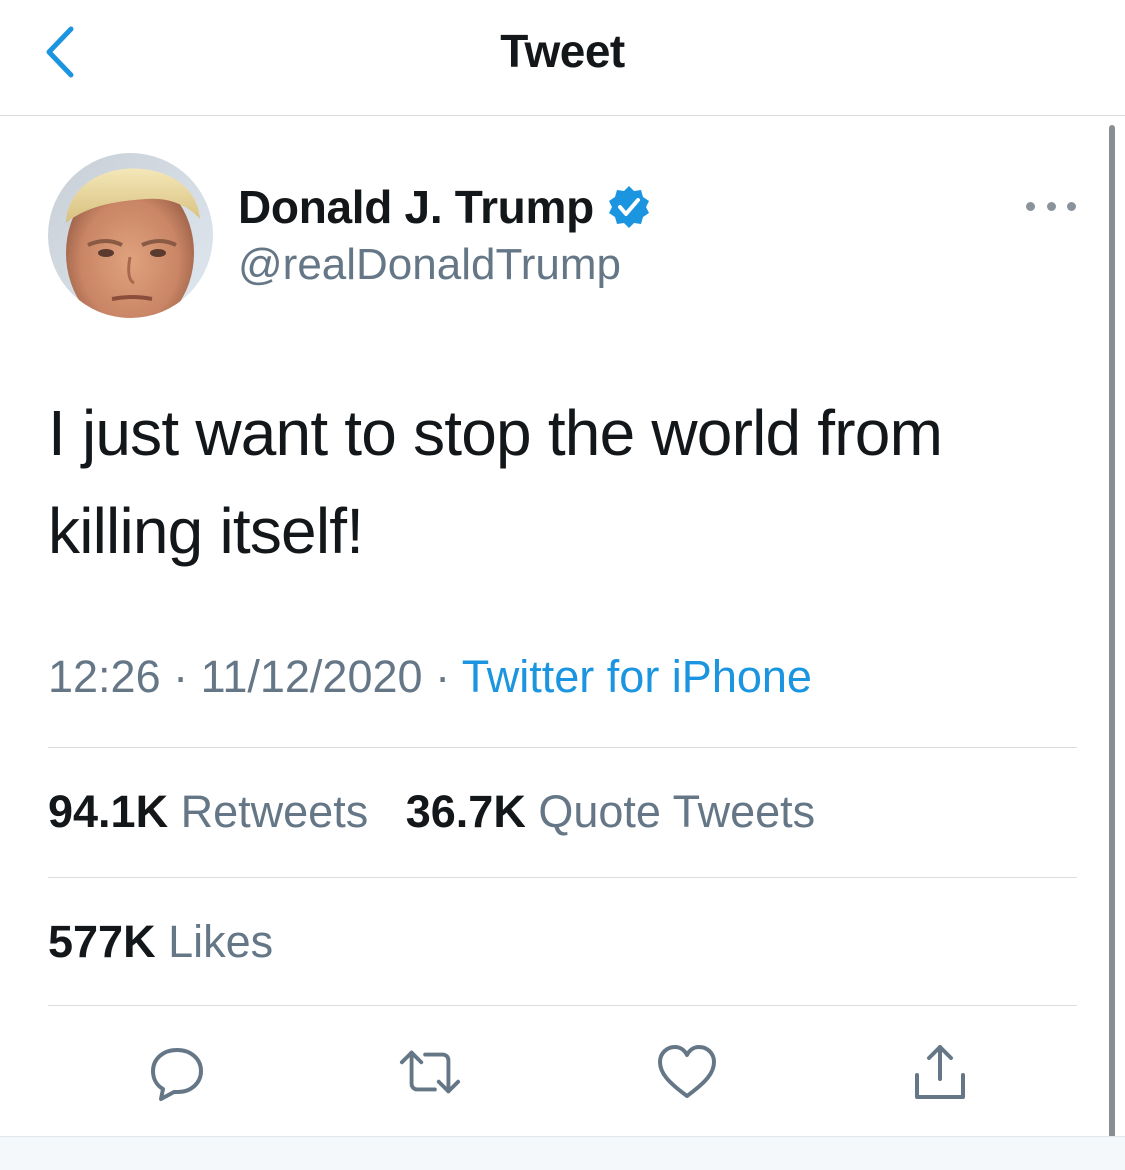 The width and height of the screenshot is (1125, 1170). Describe the element at coordinates (562, 51) in the screenshot. I see `page-title: Tweet` at that location.